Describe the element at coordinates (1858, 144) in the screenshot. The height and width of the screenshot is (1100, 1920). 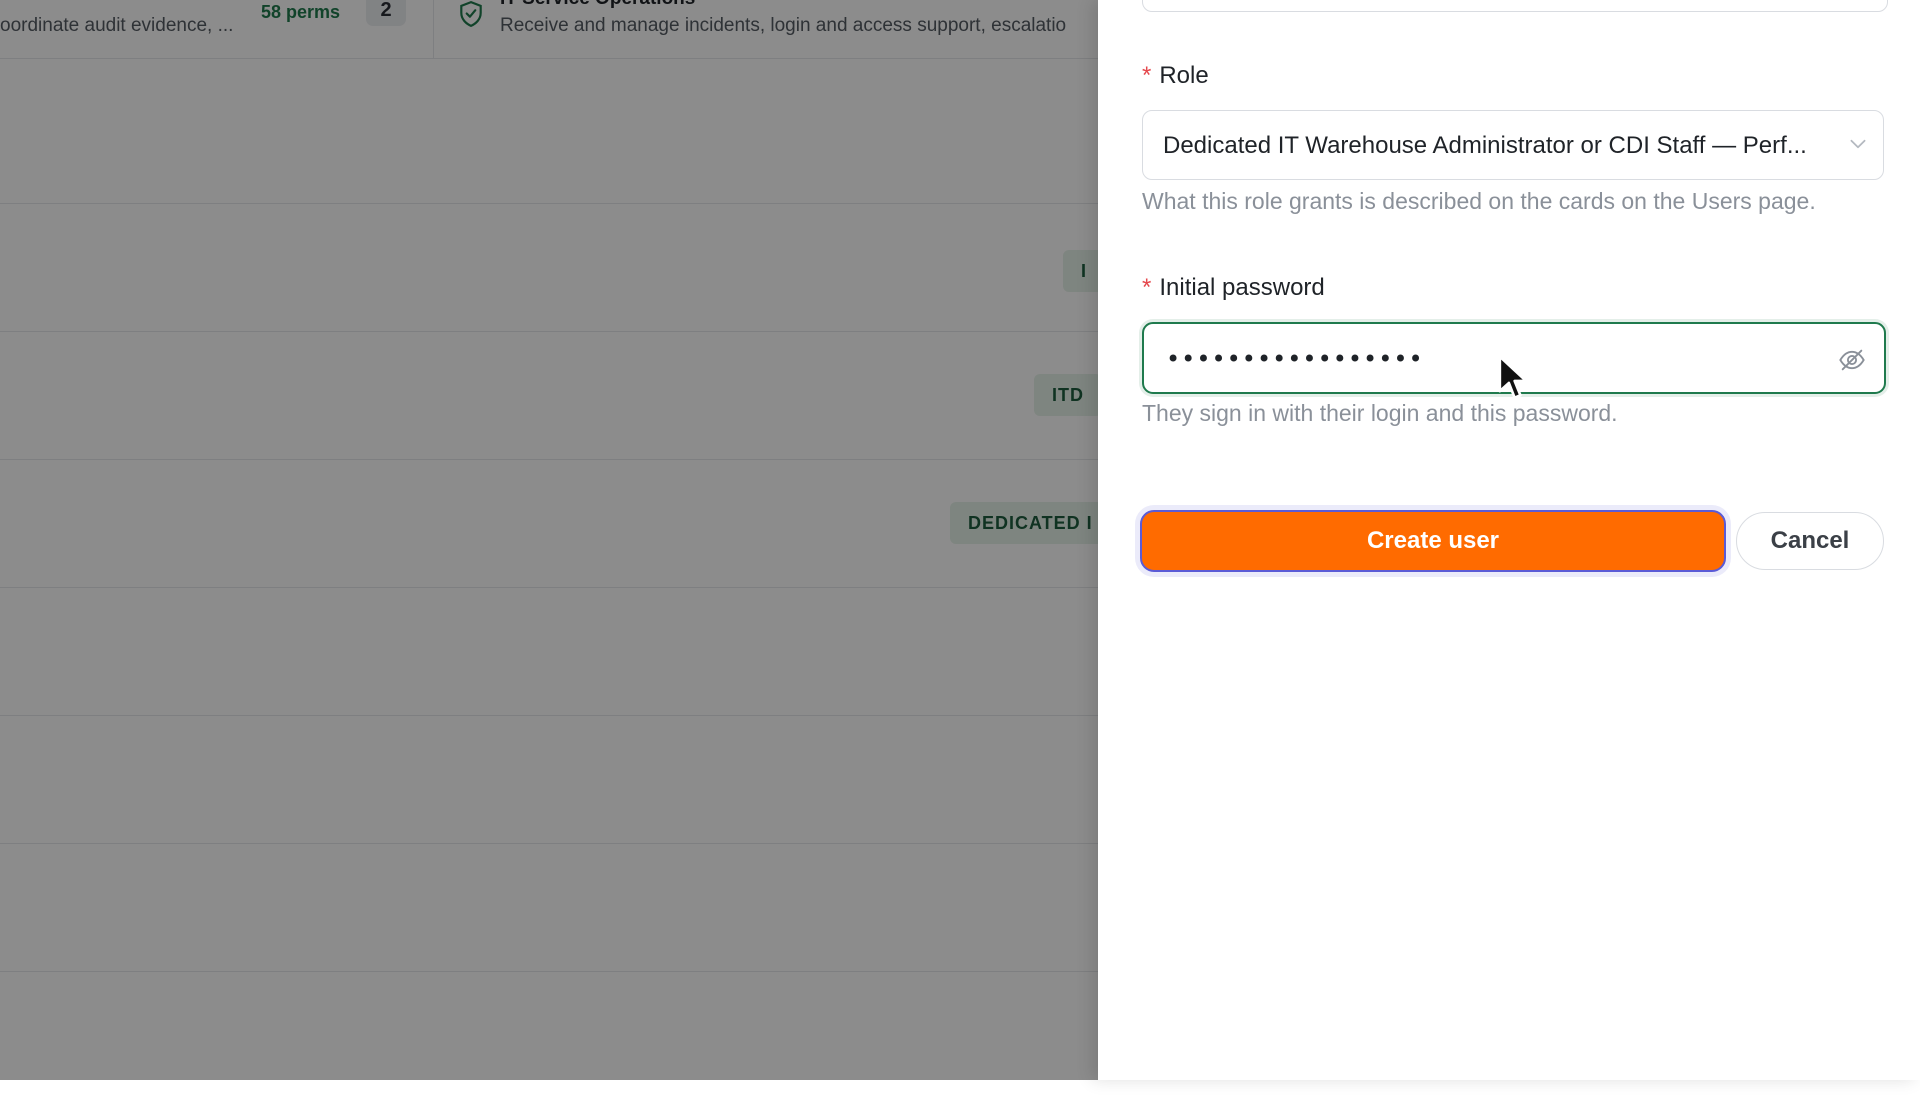
I see `chevron-down-icon` at that location.